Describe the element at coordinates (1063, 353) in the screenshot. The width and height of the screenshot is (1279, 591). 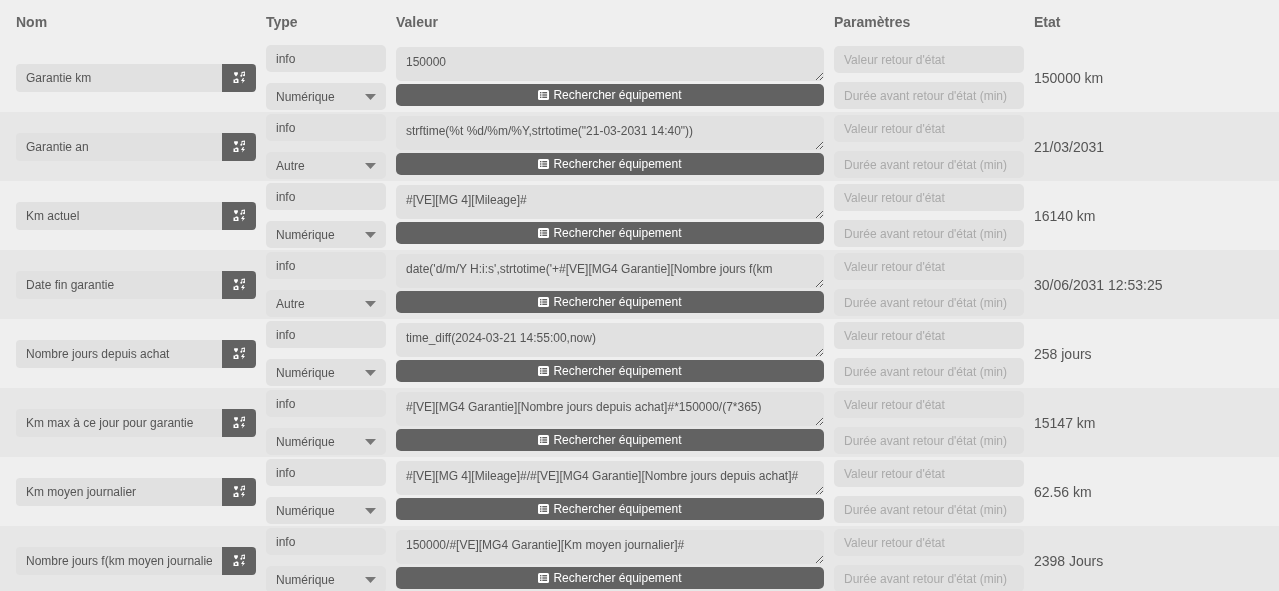
I see `state-value: 258 jours` at that location.